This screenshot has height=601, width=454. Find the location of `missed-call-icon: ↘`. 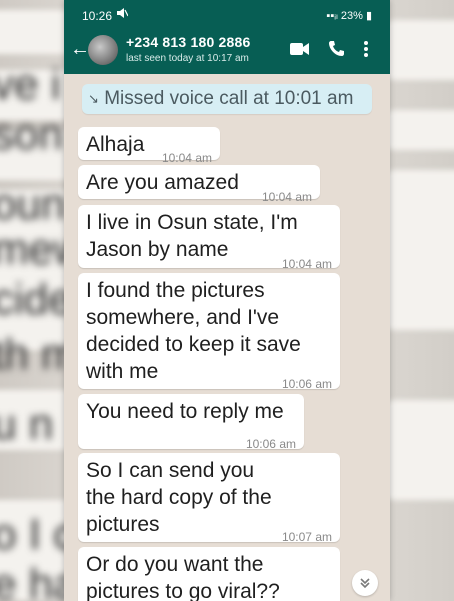

missed-call-icon: ↘ is located at coordinates (93, 98).